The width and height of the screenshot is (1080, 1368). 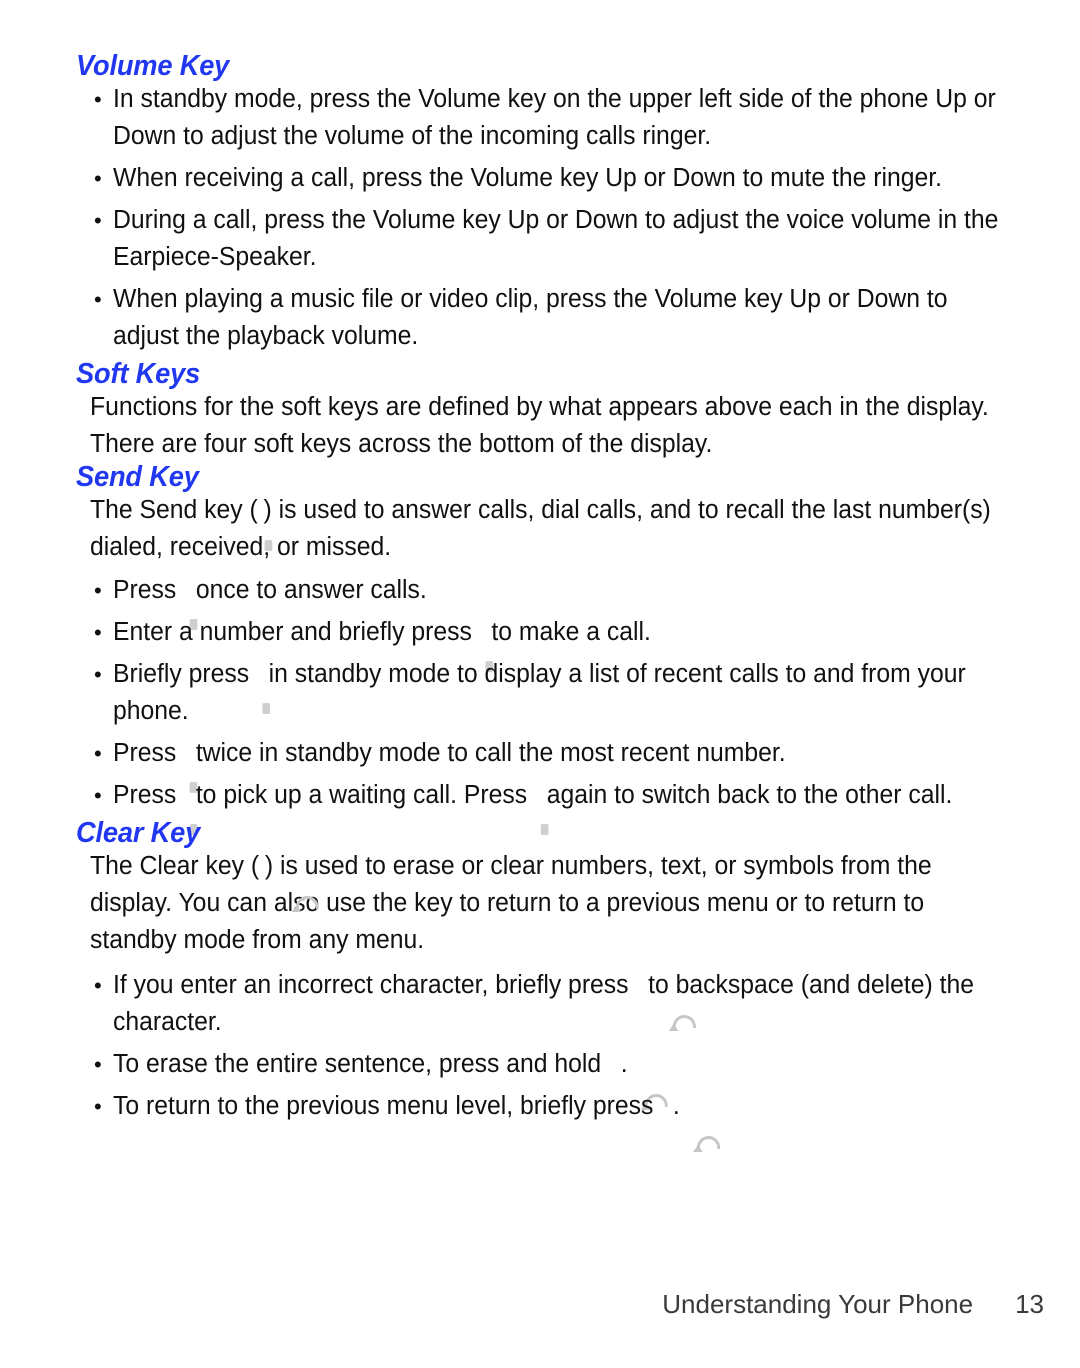 I want to click on footer-title: Understanding Your Phone, so click(x=818, y=1304).